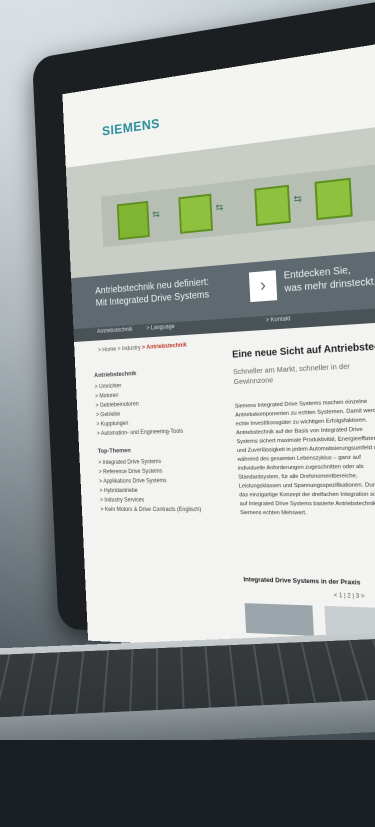 The height and width of the screenshot is (827, 375). I want to click on pagination: < 1 | 2 | 3 >, so click(349, 596).